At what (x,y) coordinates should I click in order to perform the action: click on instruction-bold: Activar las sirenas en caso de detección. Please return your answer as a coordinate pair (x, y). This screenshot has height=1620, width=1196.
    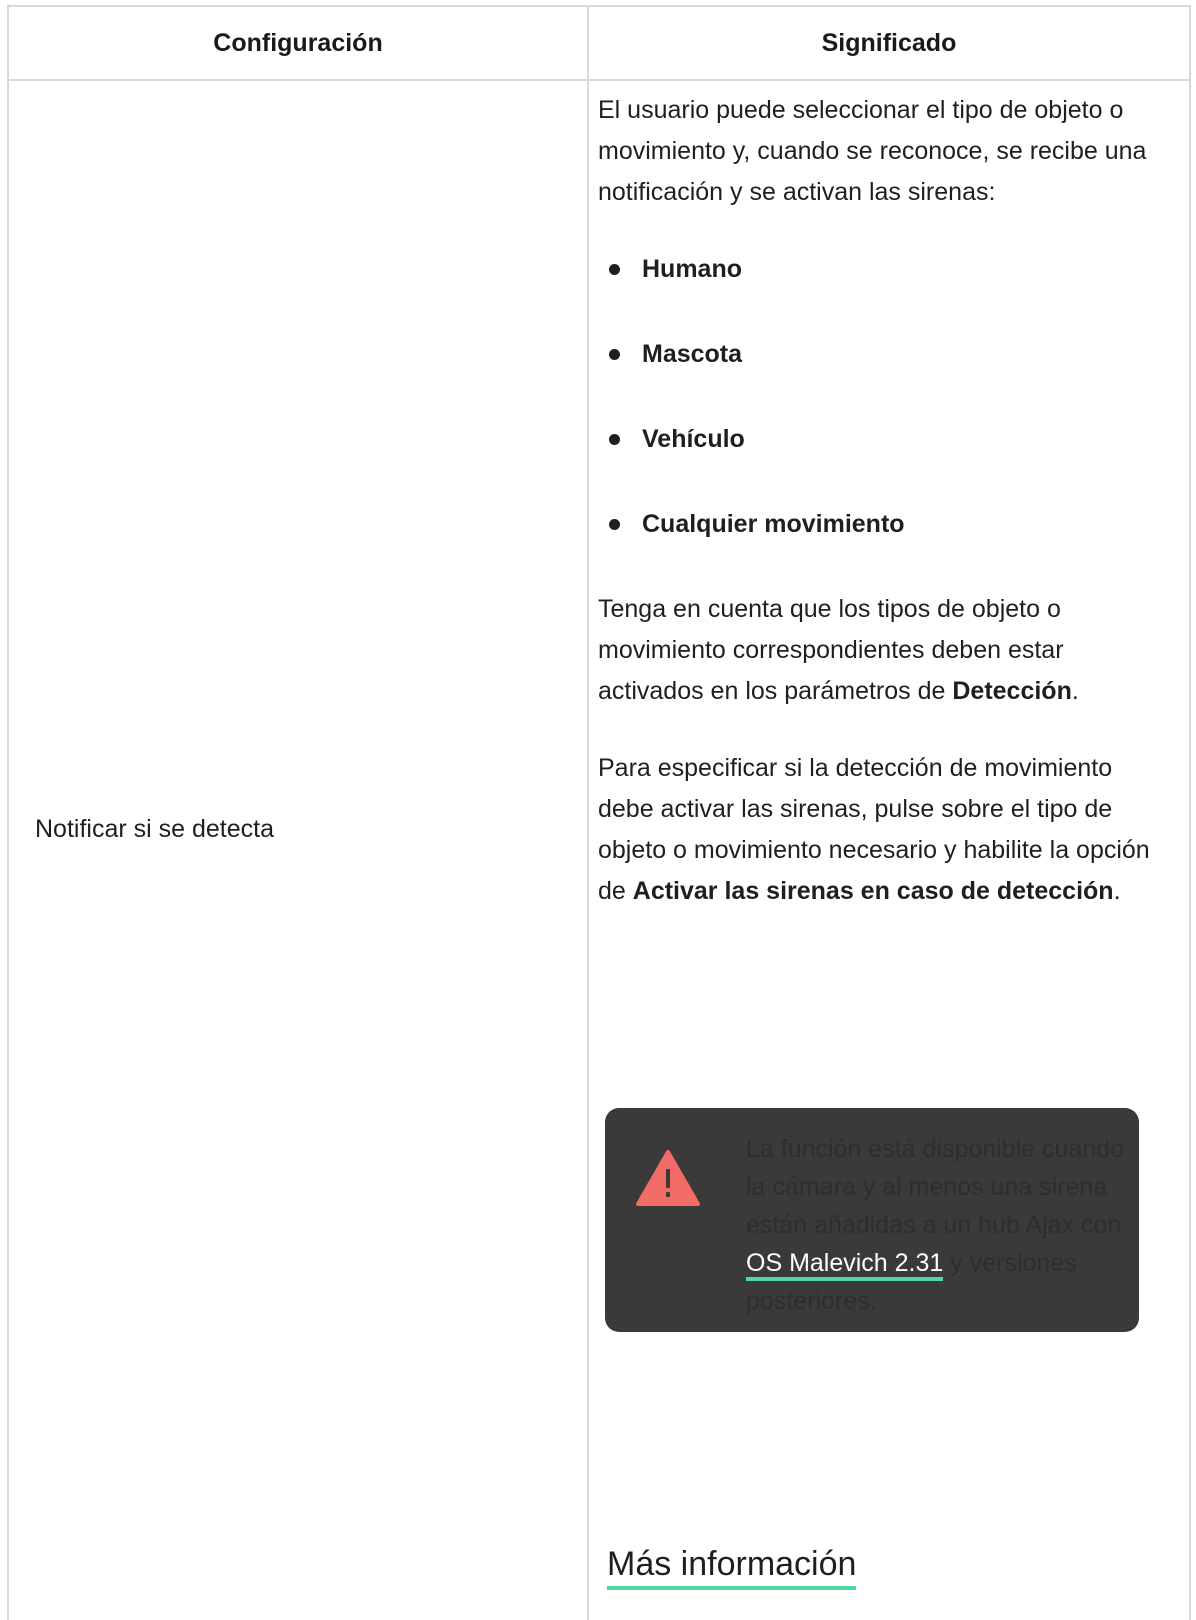
    Looking at the image, I should click on (873, 891).